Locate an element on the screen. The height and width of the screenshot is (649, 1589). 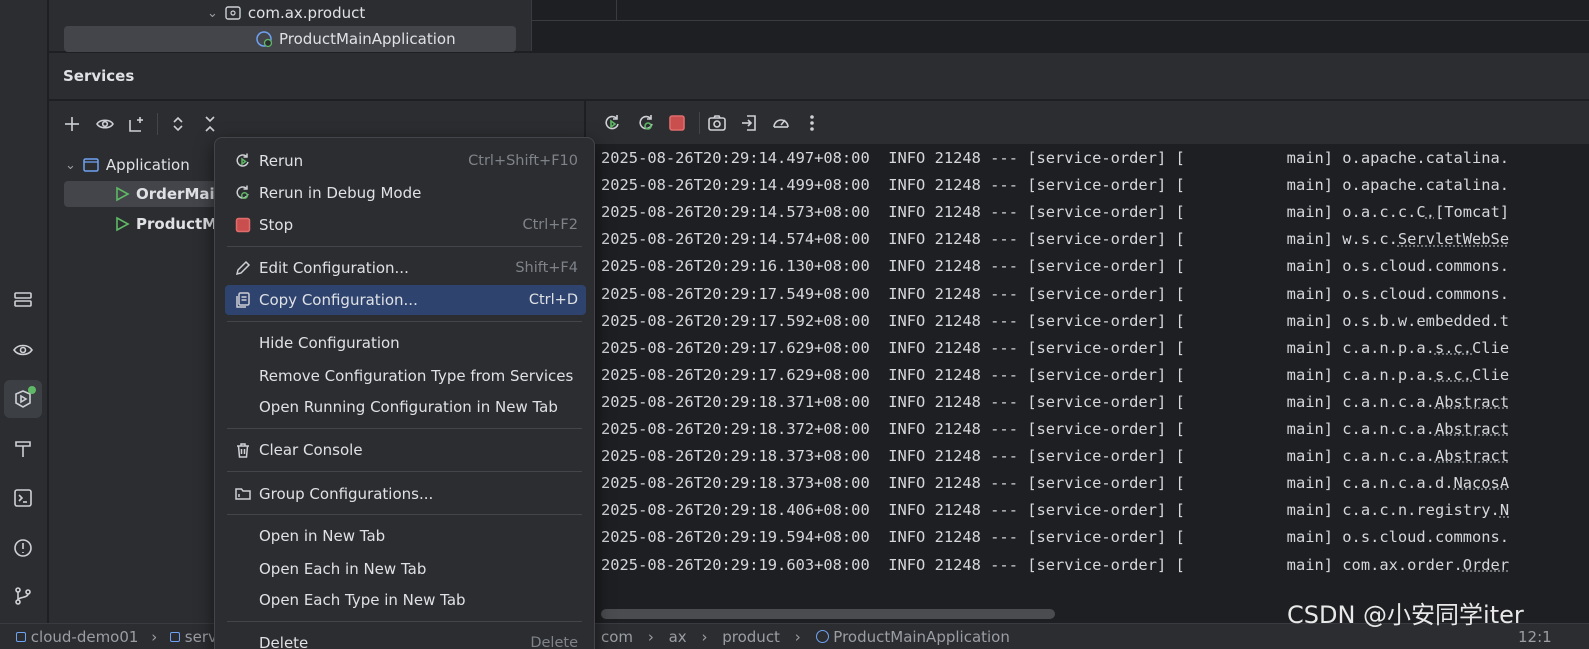
spring-boot-class-icon is located at coordinates (264, 39).